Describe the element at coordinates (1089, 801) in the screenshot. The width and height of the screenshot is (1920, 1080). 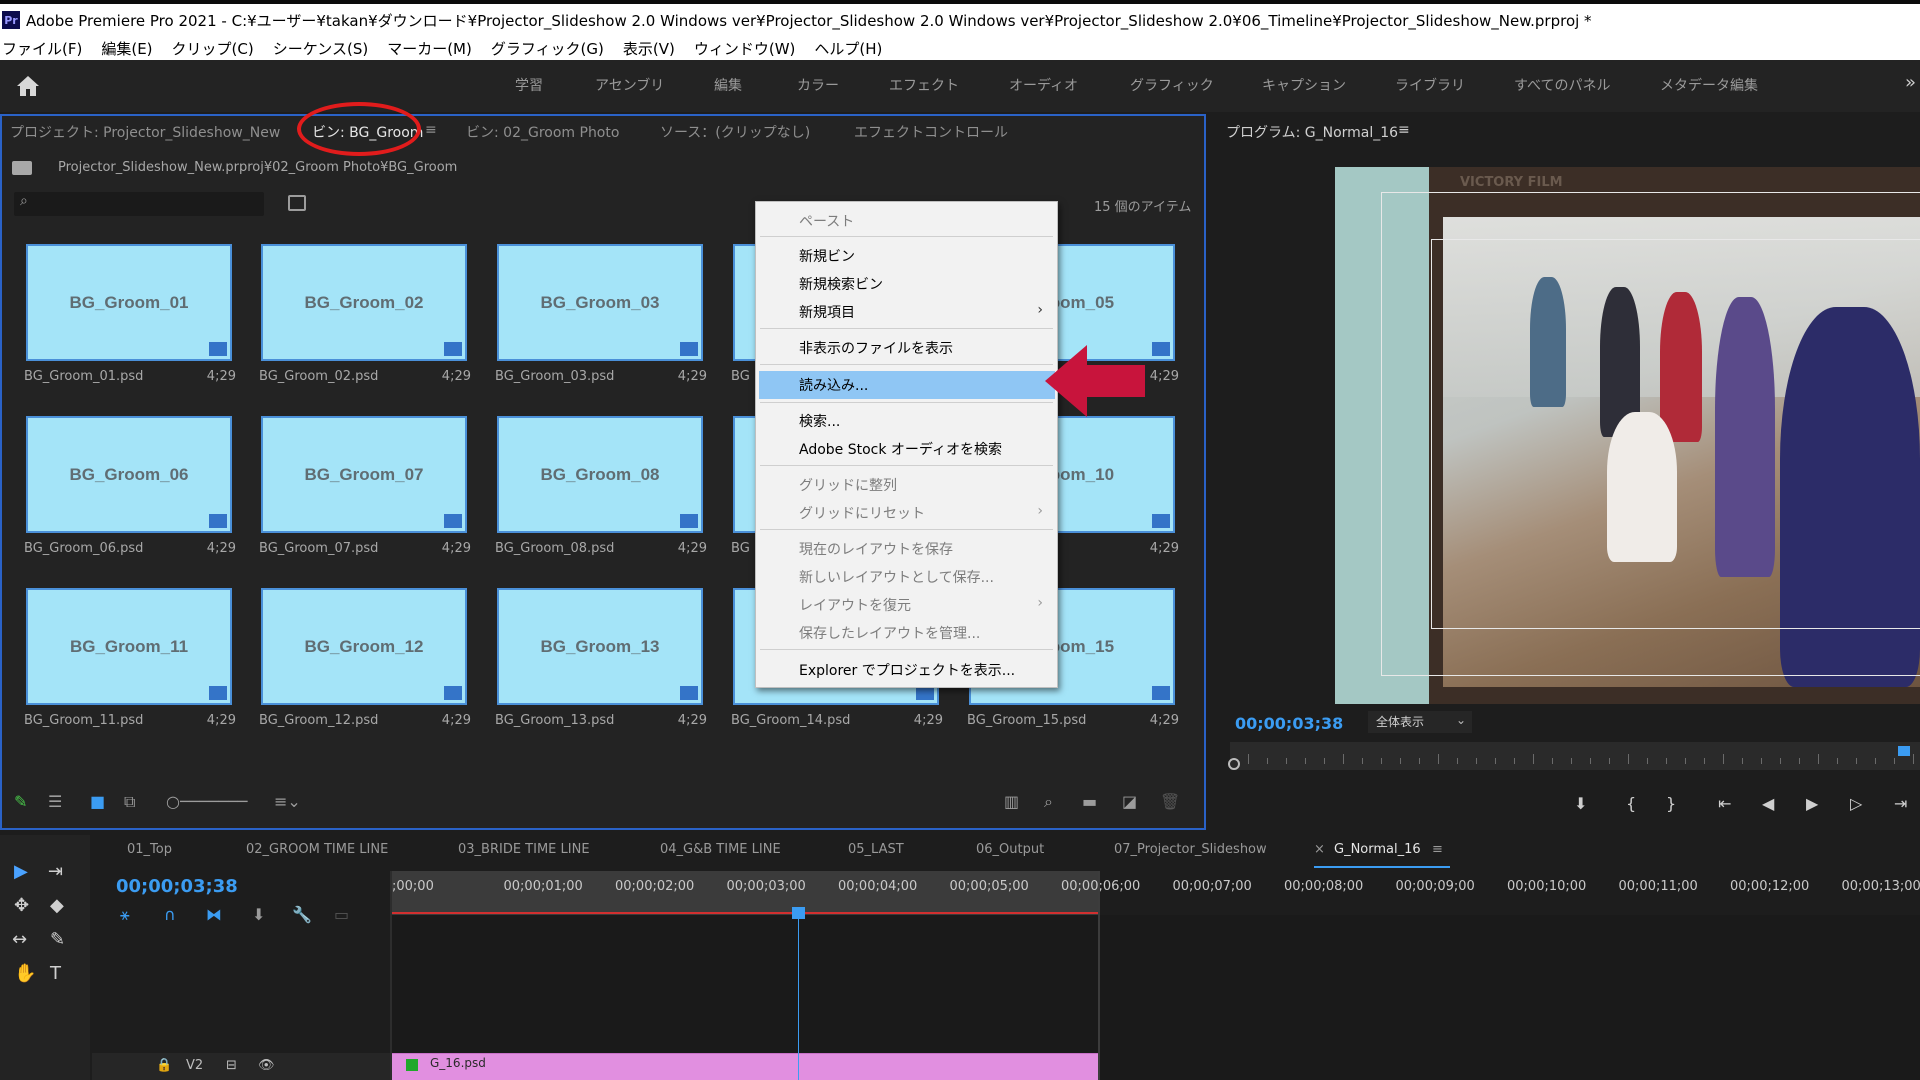
I see `new-bin-icon: ▬` at that location.